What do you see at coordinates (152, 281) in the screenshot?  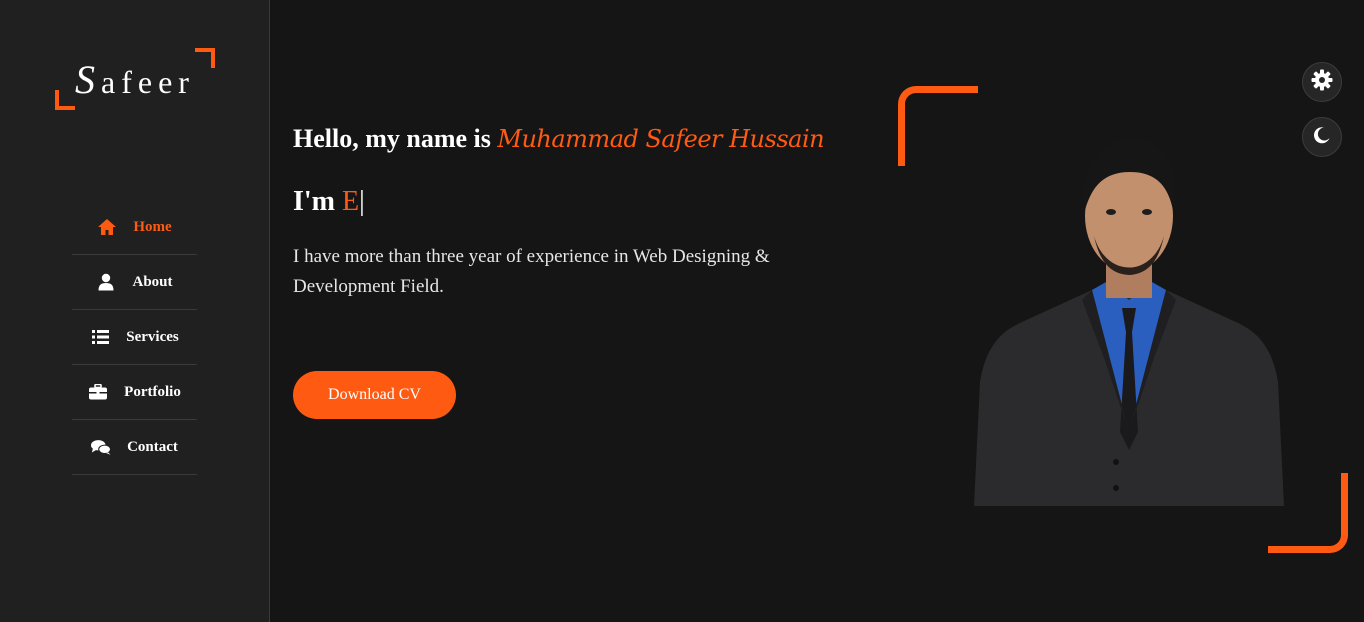 I see `nav-item-label: About` at bounding box center [152, 281].